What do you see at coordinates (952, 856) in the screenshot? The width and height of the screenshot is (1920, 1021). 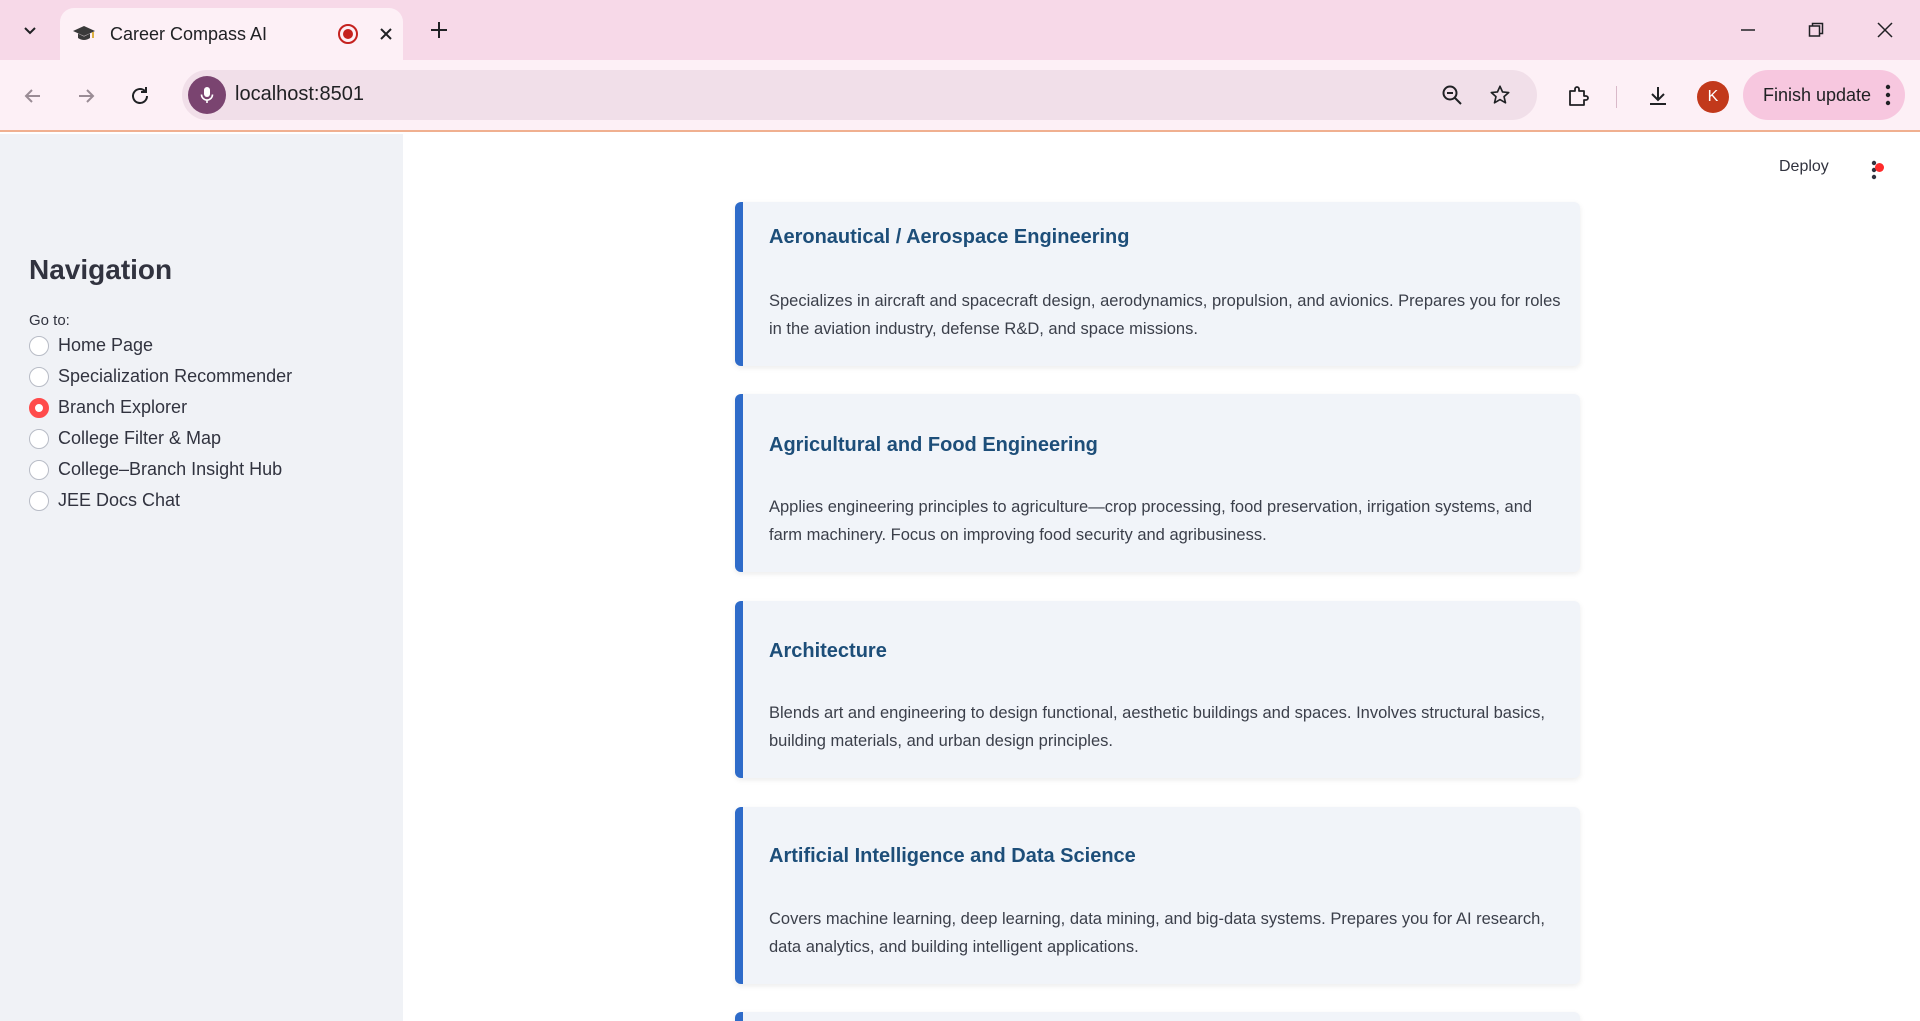 I see `branch-title: Artificial Intelligence and Data Science` at bounding box center [952, 856].